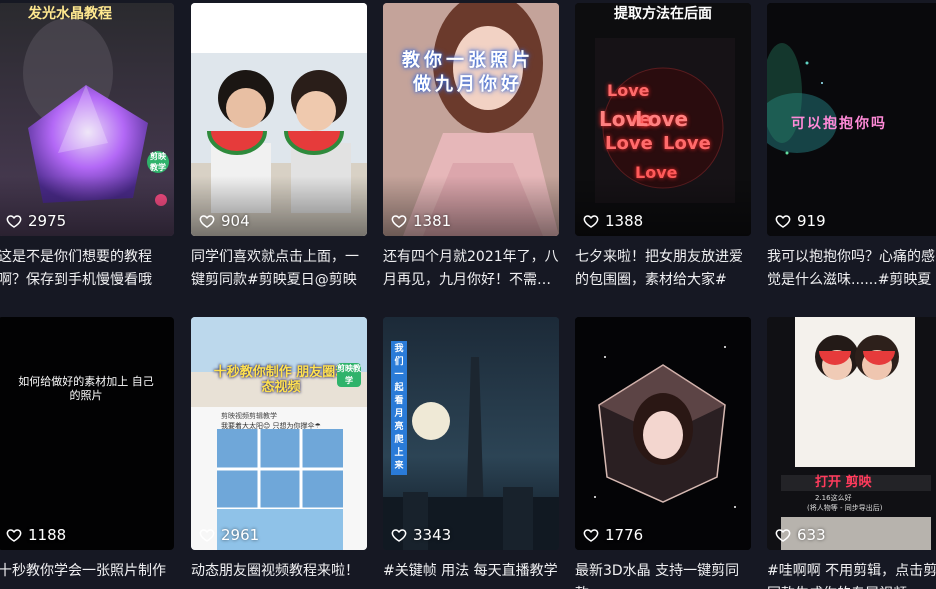 The image size is (936, 589). I want to click on like-count: 1188, so click(36, 535).